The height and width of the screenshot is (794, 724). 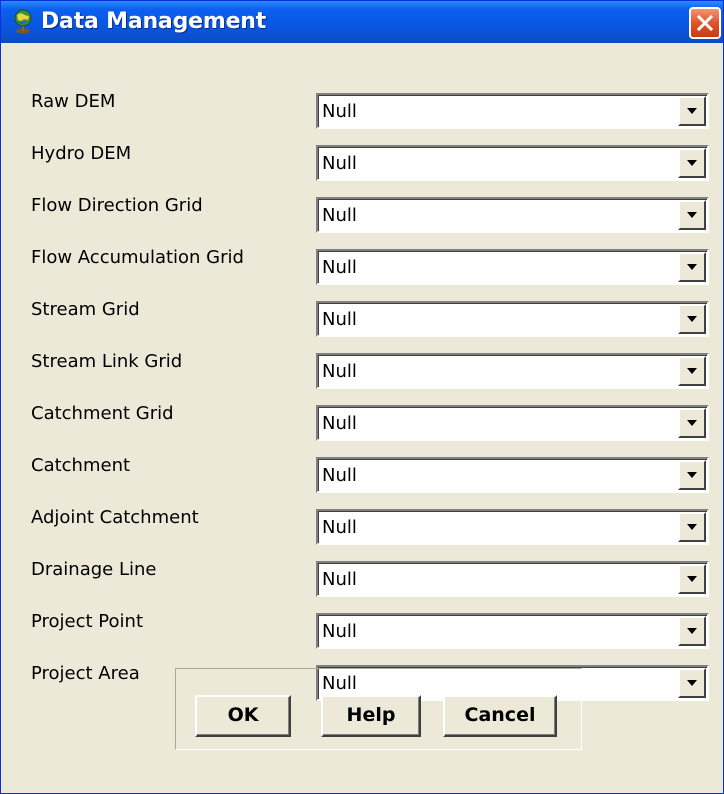 What do you see at coordinates (81, 465) in the screenshot?
I see `catchment-label: Catchment` at bounding box center [81, 465].